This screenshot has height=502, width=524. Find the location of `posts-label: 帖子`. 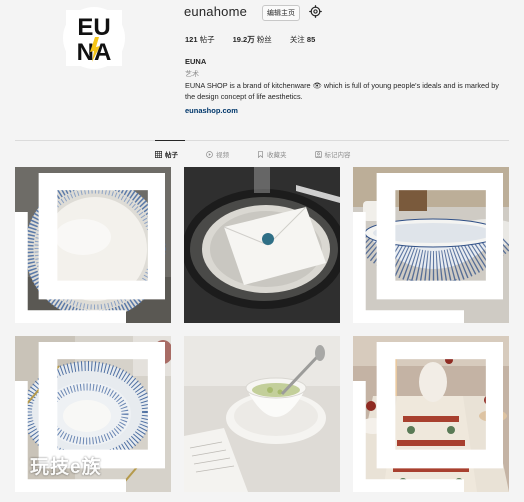

posts-label: 帖子 is located at coordinates (207, 39).